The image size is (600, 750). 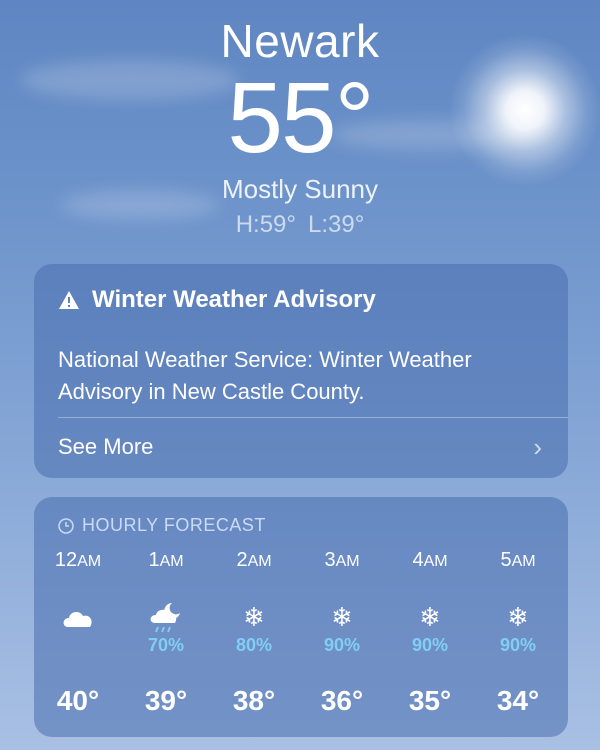 What do you see at coordinates (336, 224) in the screenshot?
I see `low-temp: L:39°` at bounding box center [336, 224].